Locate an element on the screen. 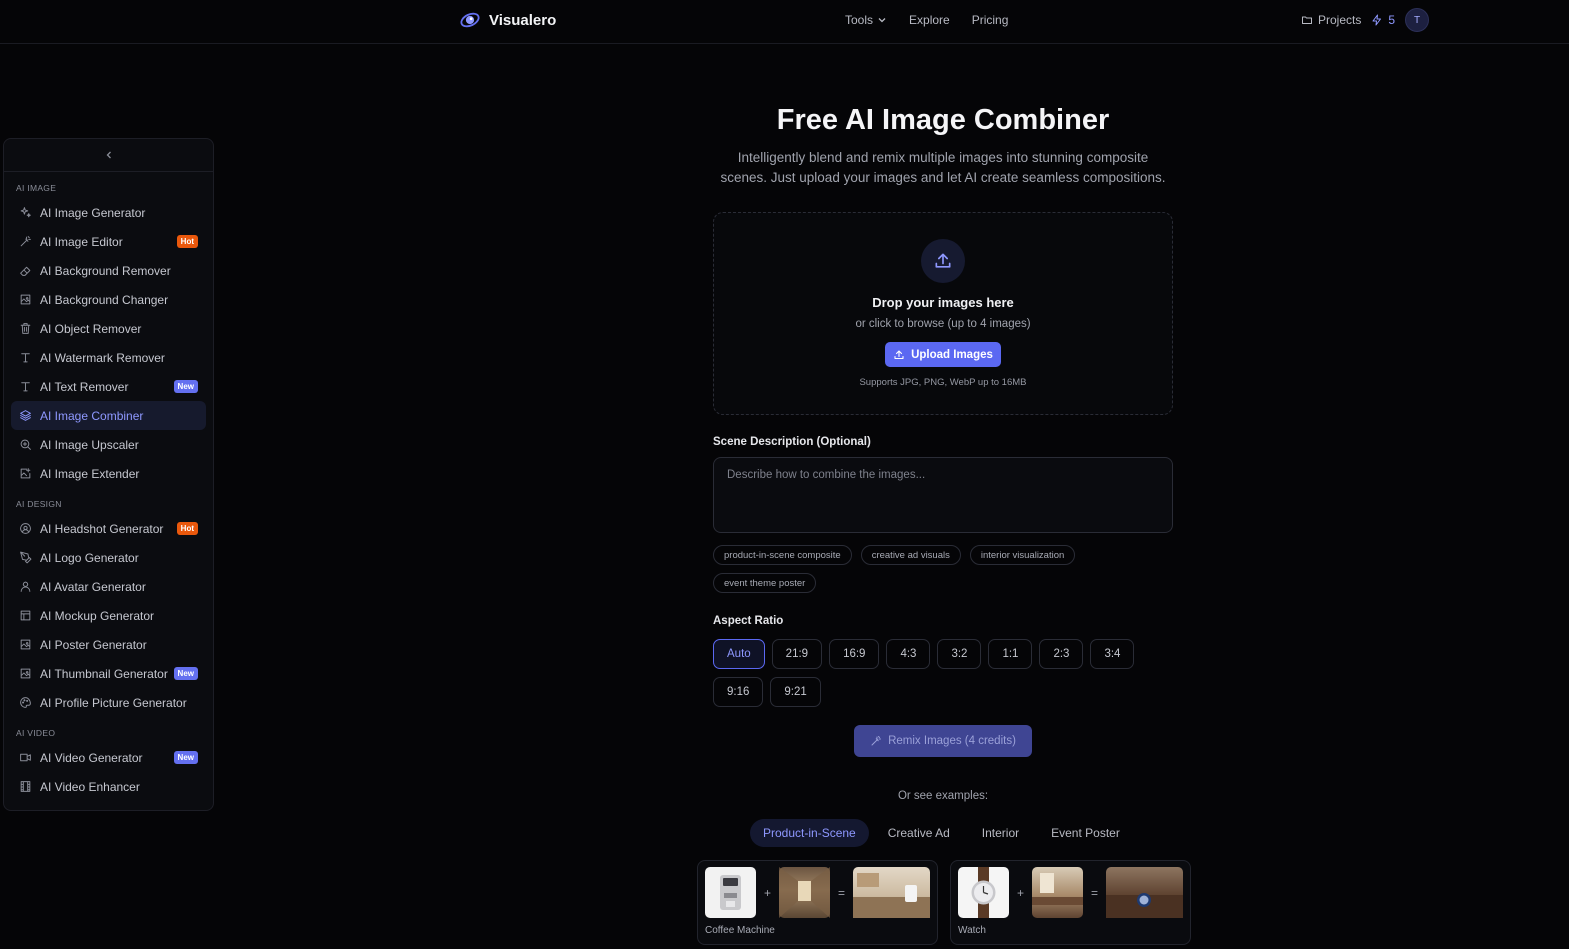 The image size is (1569, 949). nav-explore: Explore is located at coordinates (929, 20).